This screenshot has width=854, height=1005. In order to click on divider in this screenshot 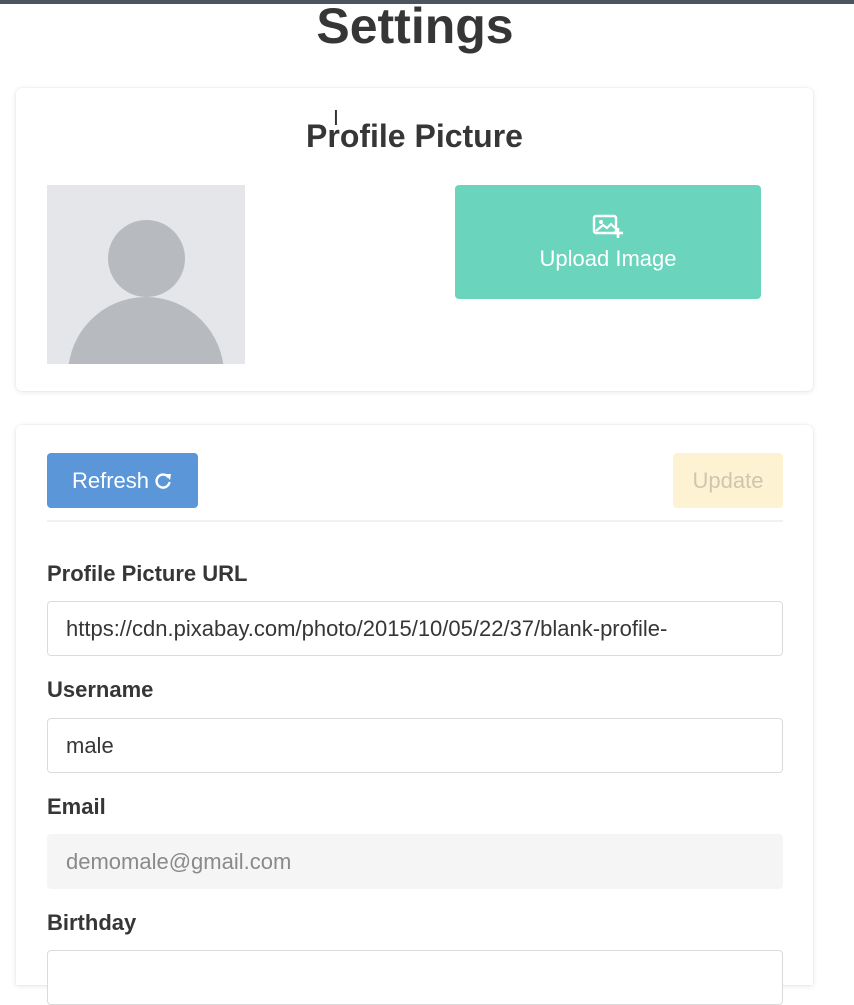, I will do `click(415, 521)`.